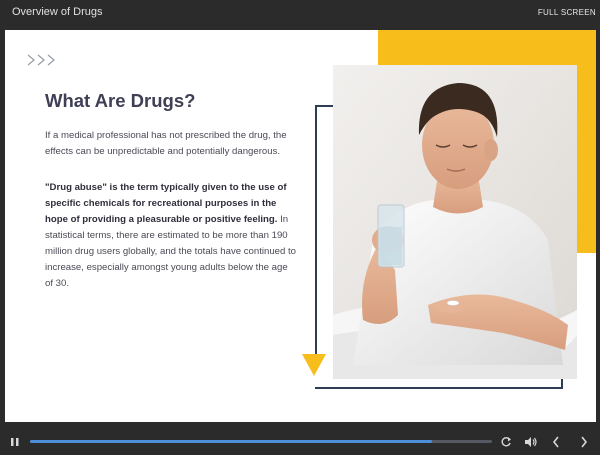 The image size is (600, 455). I want to click on progress-fill, so click(231, 441).